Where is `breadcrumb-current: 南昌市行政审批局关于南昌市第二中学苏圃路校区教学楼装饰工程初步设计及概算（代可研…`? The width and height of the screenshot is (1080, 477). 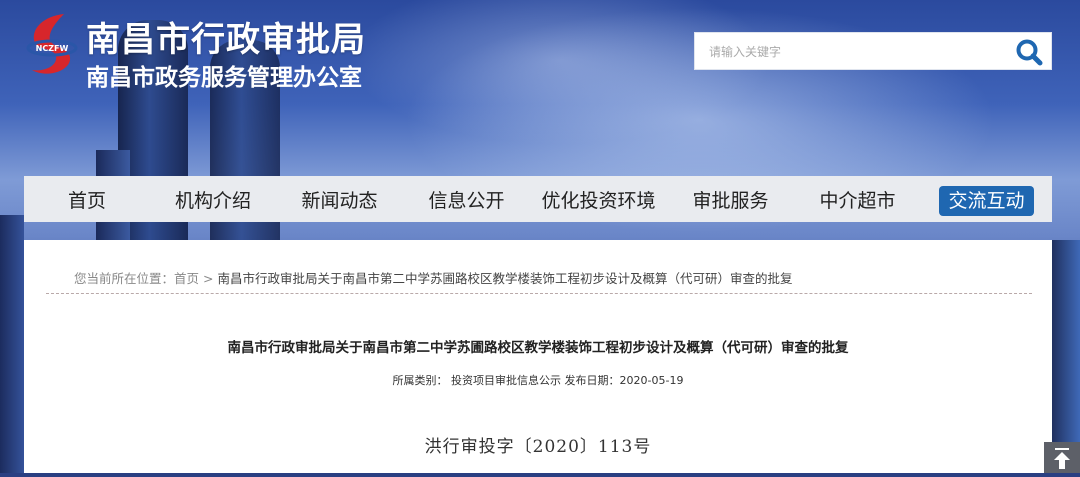 breadcrumb-current: 南昌市行政审批局关于南昌市第二中学苏圃路校区教学楼装饰工程初步设计及概算（代可研… is located at coordinates (505, 278).